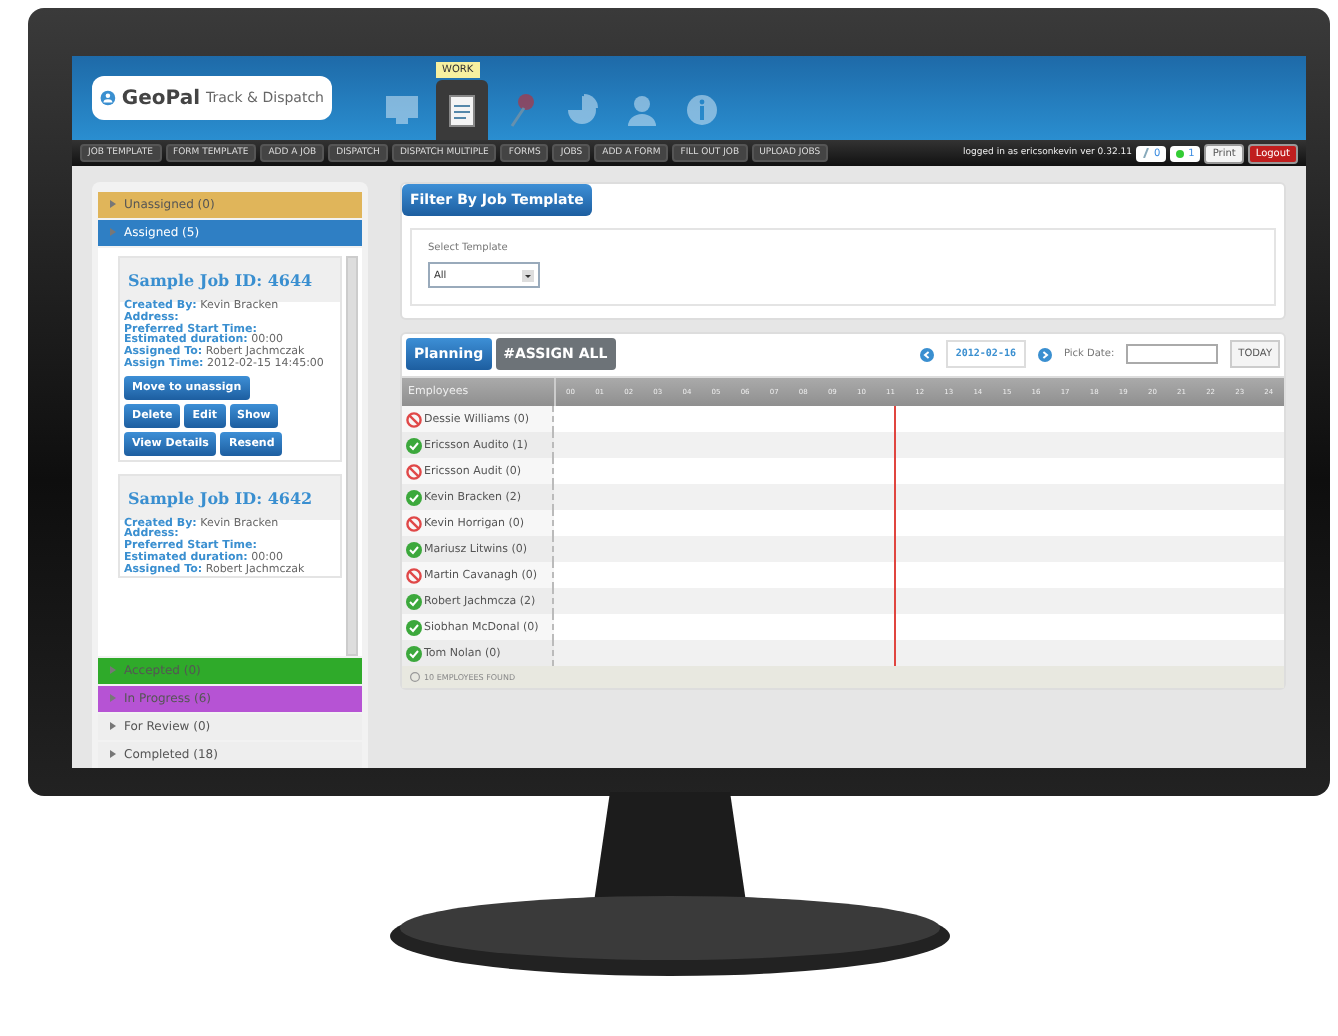 The width and height of the screenshot is (1338, 1036). Describe the element at coordinates (230, 280) in the screenshot. I see `job-title: Sample Job ID: 4644` at that location.